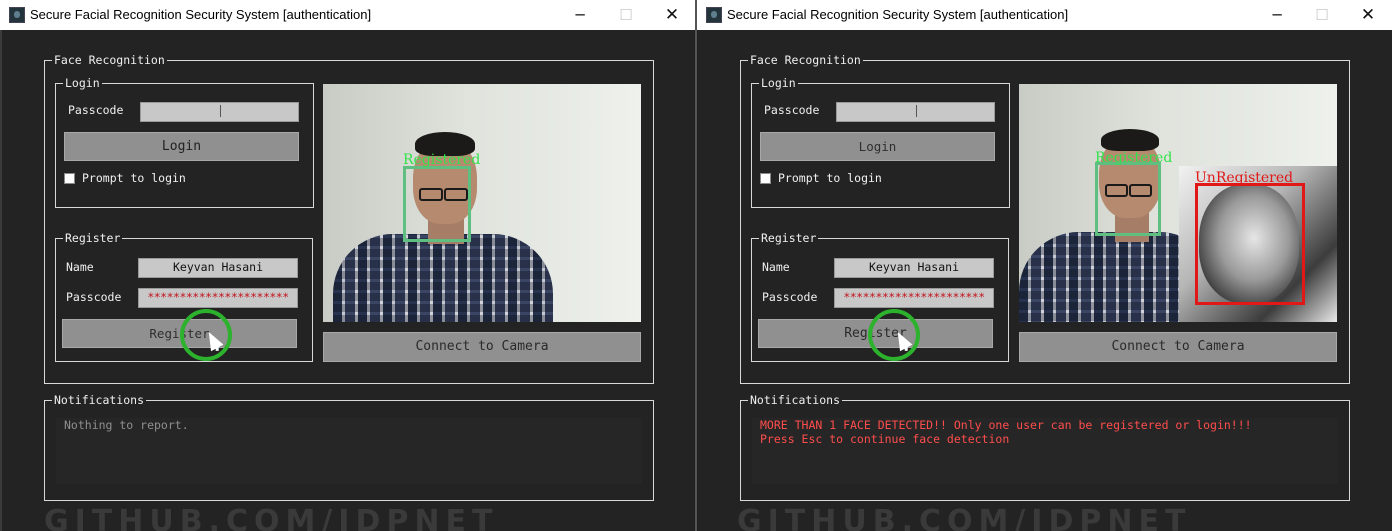  Describe the element at coordinates (1250, 244) in the screenshot. I see `face-detection-box-unregistered` at that location.